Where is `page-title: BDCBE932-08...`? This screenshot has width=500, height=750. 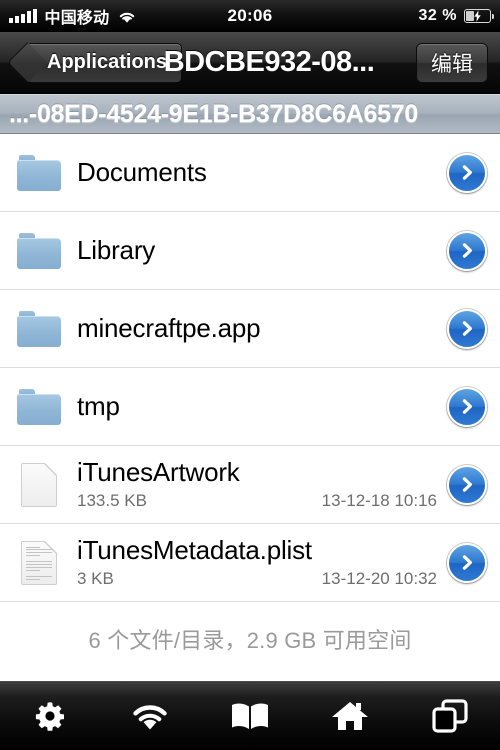
page-title: BDCBE932-08... is located at coordinates (269, 62).